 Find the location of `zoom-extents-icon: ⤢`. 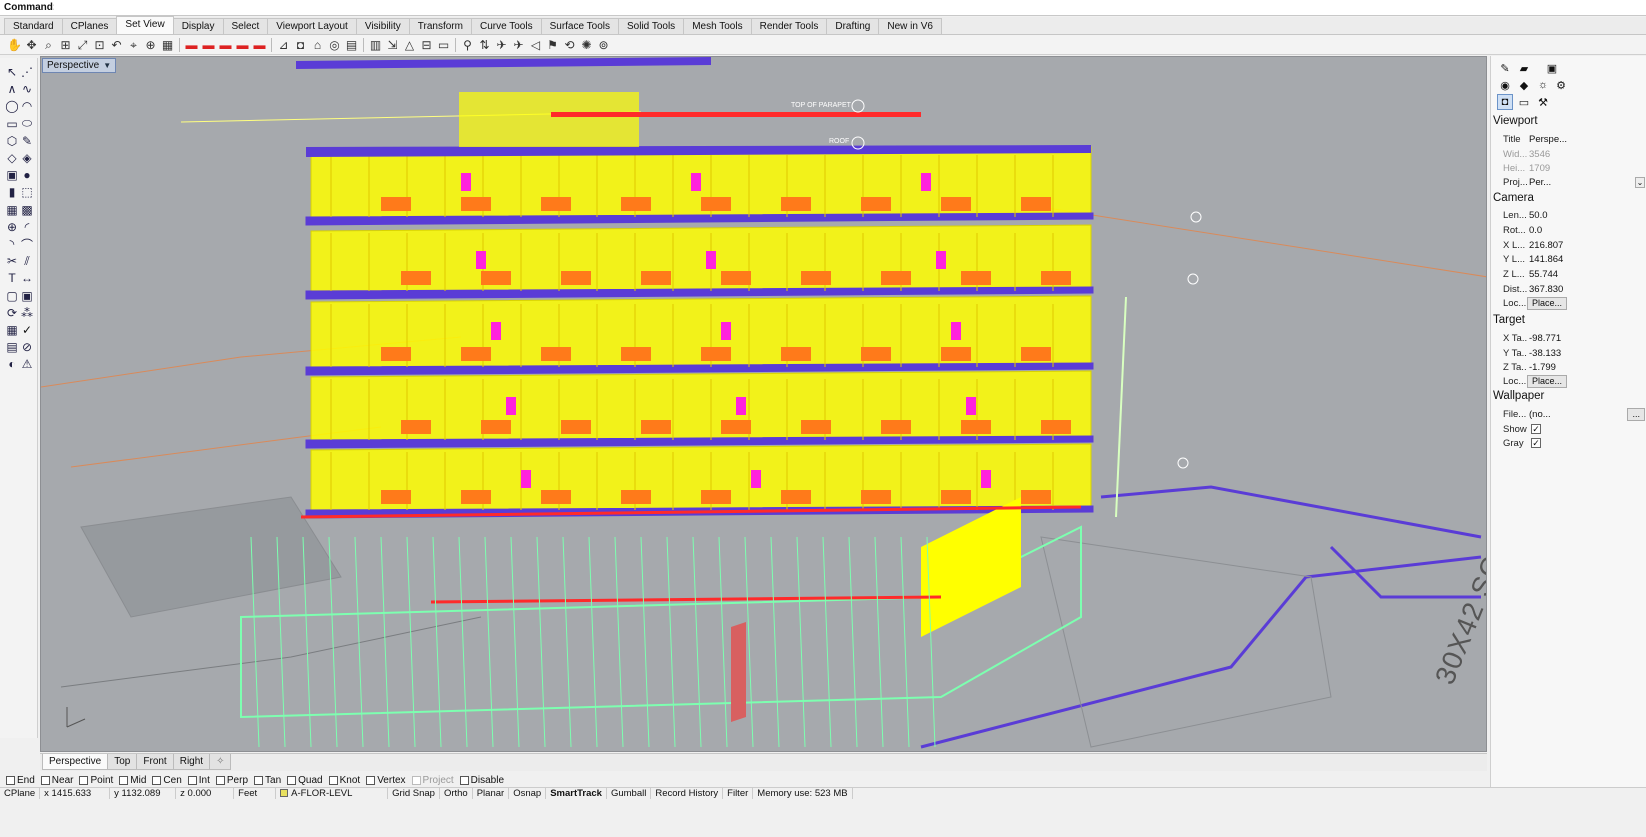

zoom-extents-icon: ⤢ is located at coordinates (82, 45).